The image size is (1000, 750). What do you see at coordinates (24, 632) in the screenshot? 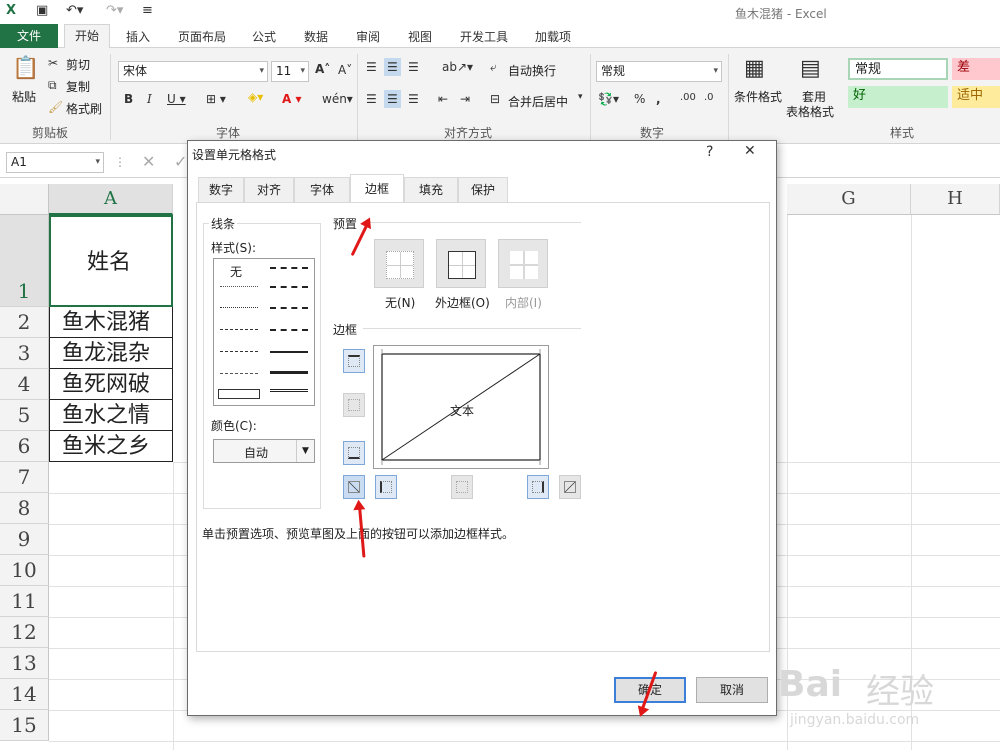
I see `row-header: 12` at bounding box center [24, 632].